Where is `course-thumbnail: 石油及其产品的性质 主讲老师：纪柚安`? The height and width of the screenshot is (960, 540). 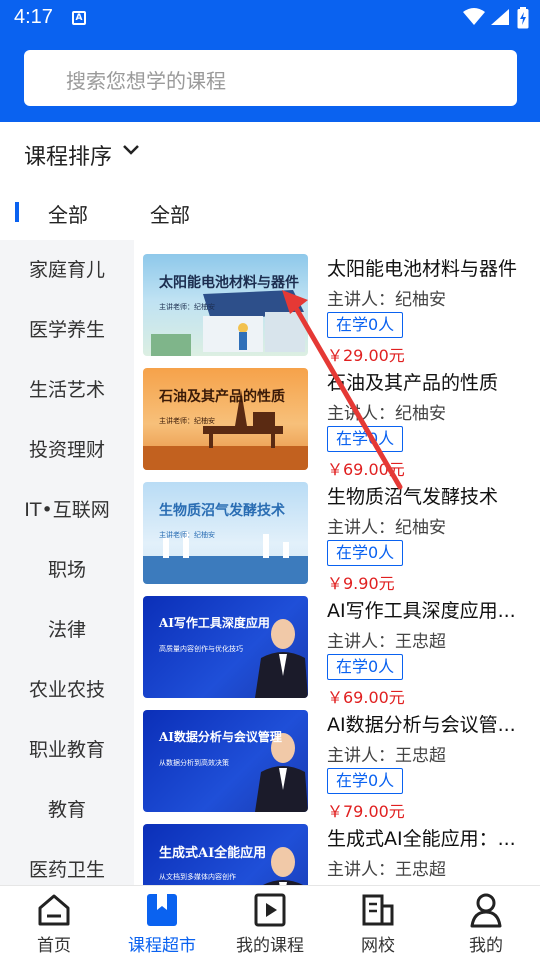 course-thumbnail: 石油及其产品的性质 主讲老师：纪柚安 is located at coordinates (225, 419).